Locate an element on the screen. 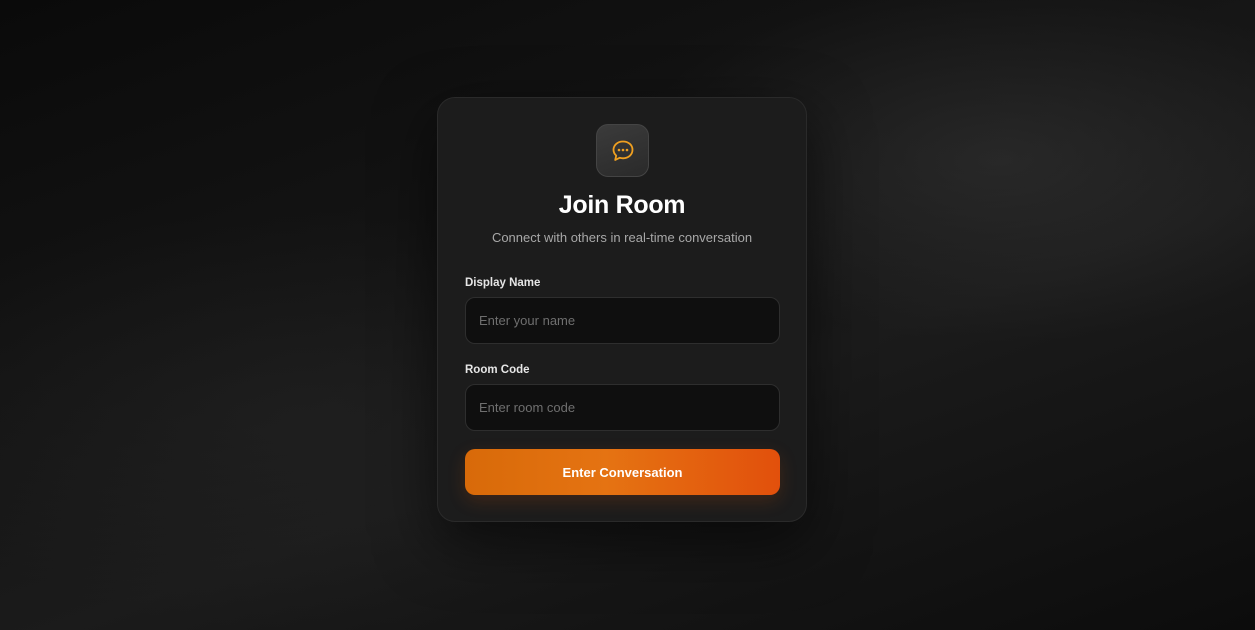 The image size is (1255, 630). enter-conversation-button: Enter Conversation is located at coordinates (622, 472).